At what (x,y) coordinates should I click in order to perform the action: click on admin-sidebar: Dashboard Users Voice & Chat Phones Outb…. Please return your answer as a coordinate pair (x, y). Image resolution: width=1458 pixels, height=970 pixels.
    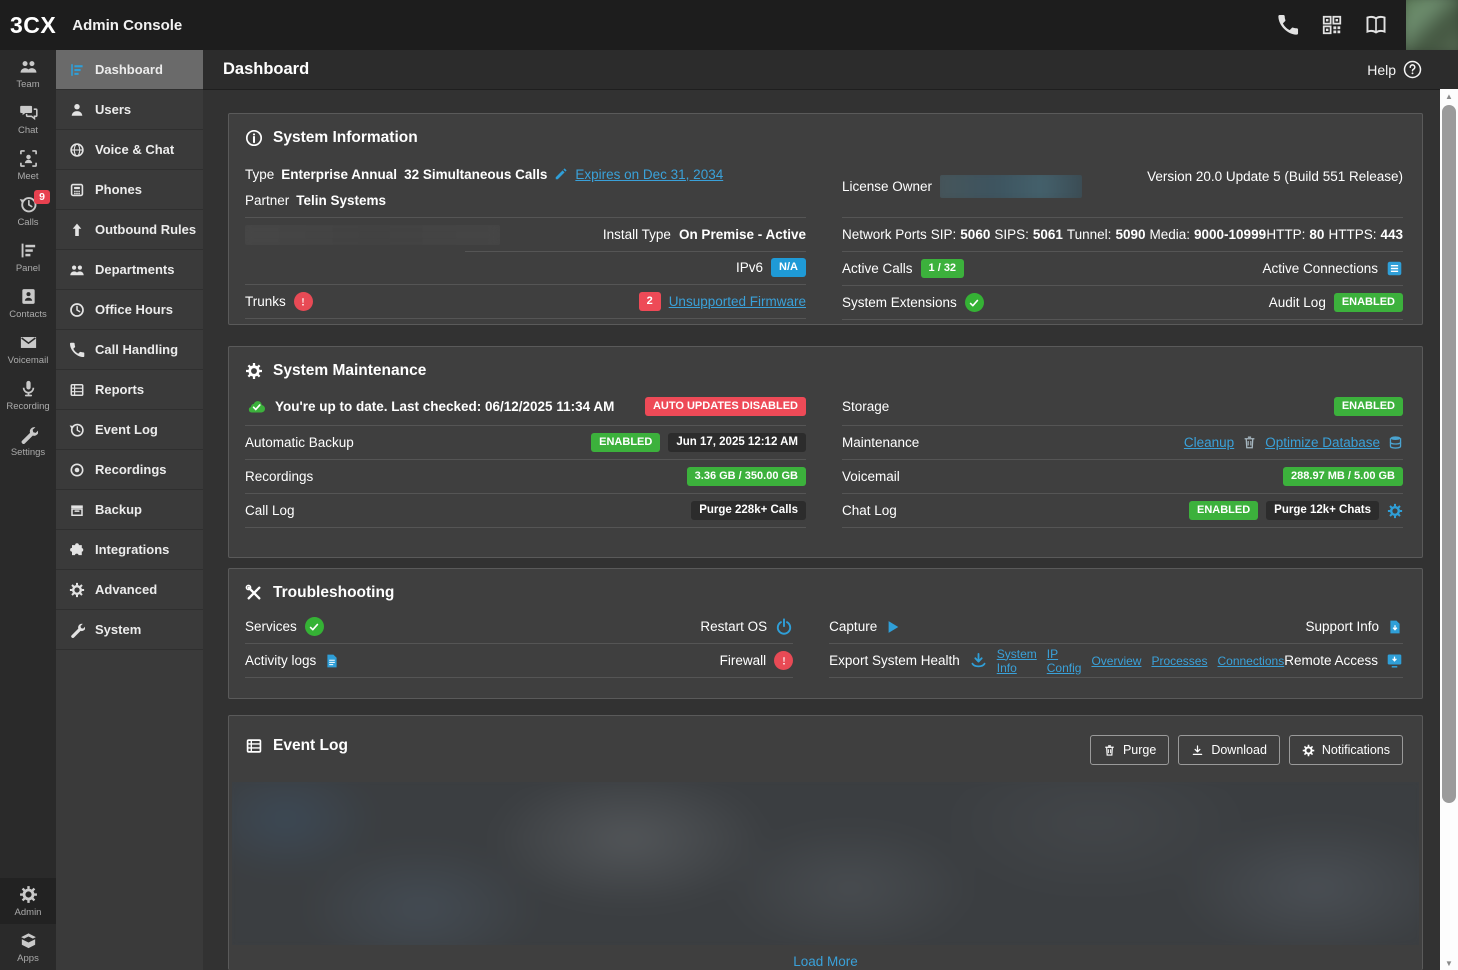
    Looking at the image, I should click on (129, 510).